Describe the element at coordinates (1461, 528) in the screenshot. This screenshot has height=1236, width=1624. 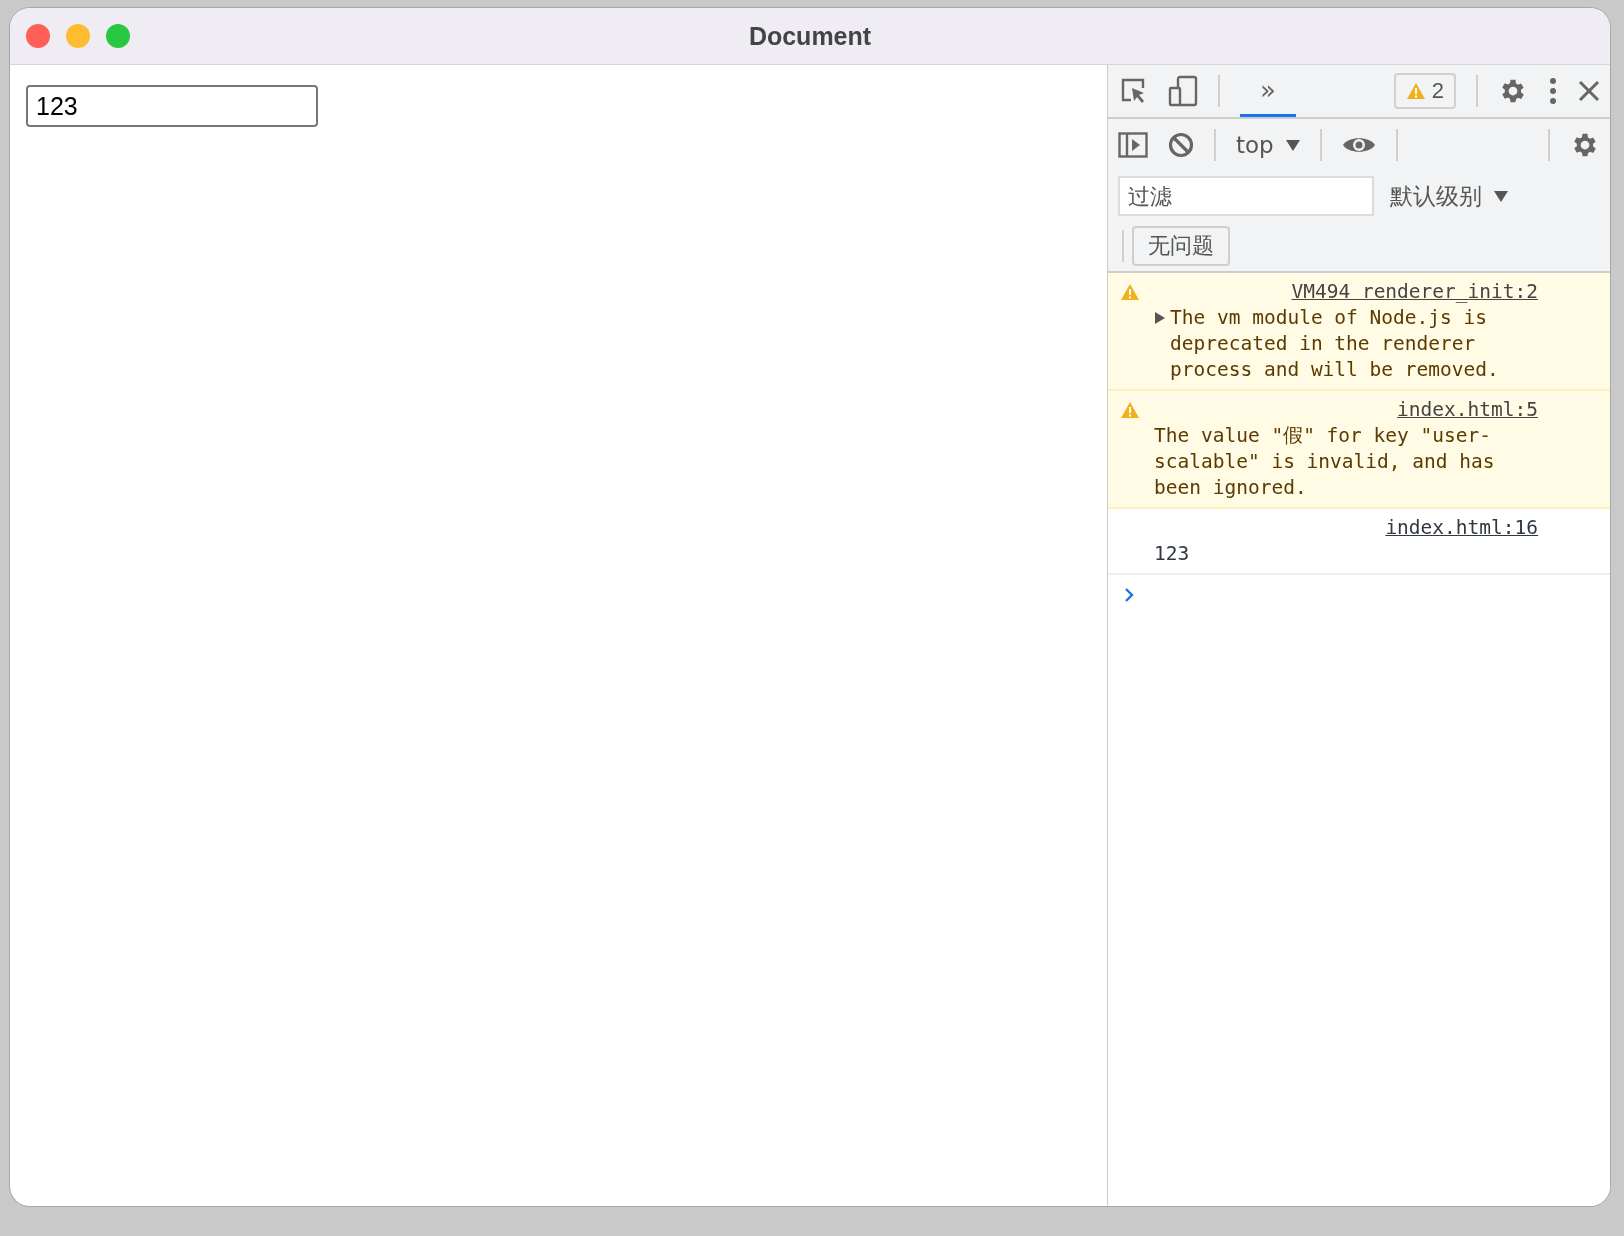
I see `source-link: index.html:16` at that location.